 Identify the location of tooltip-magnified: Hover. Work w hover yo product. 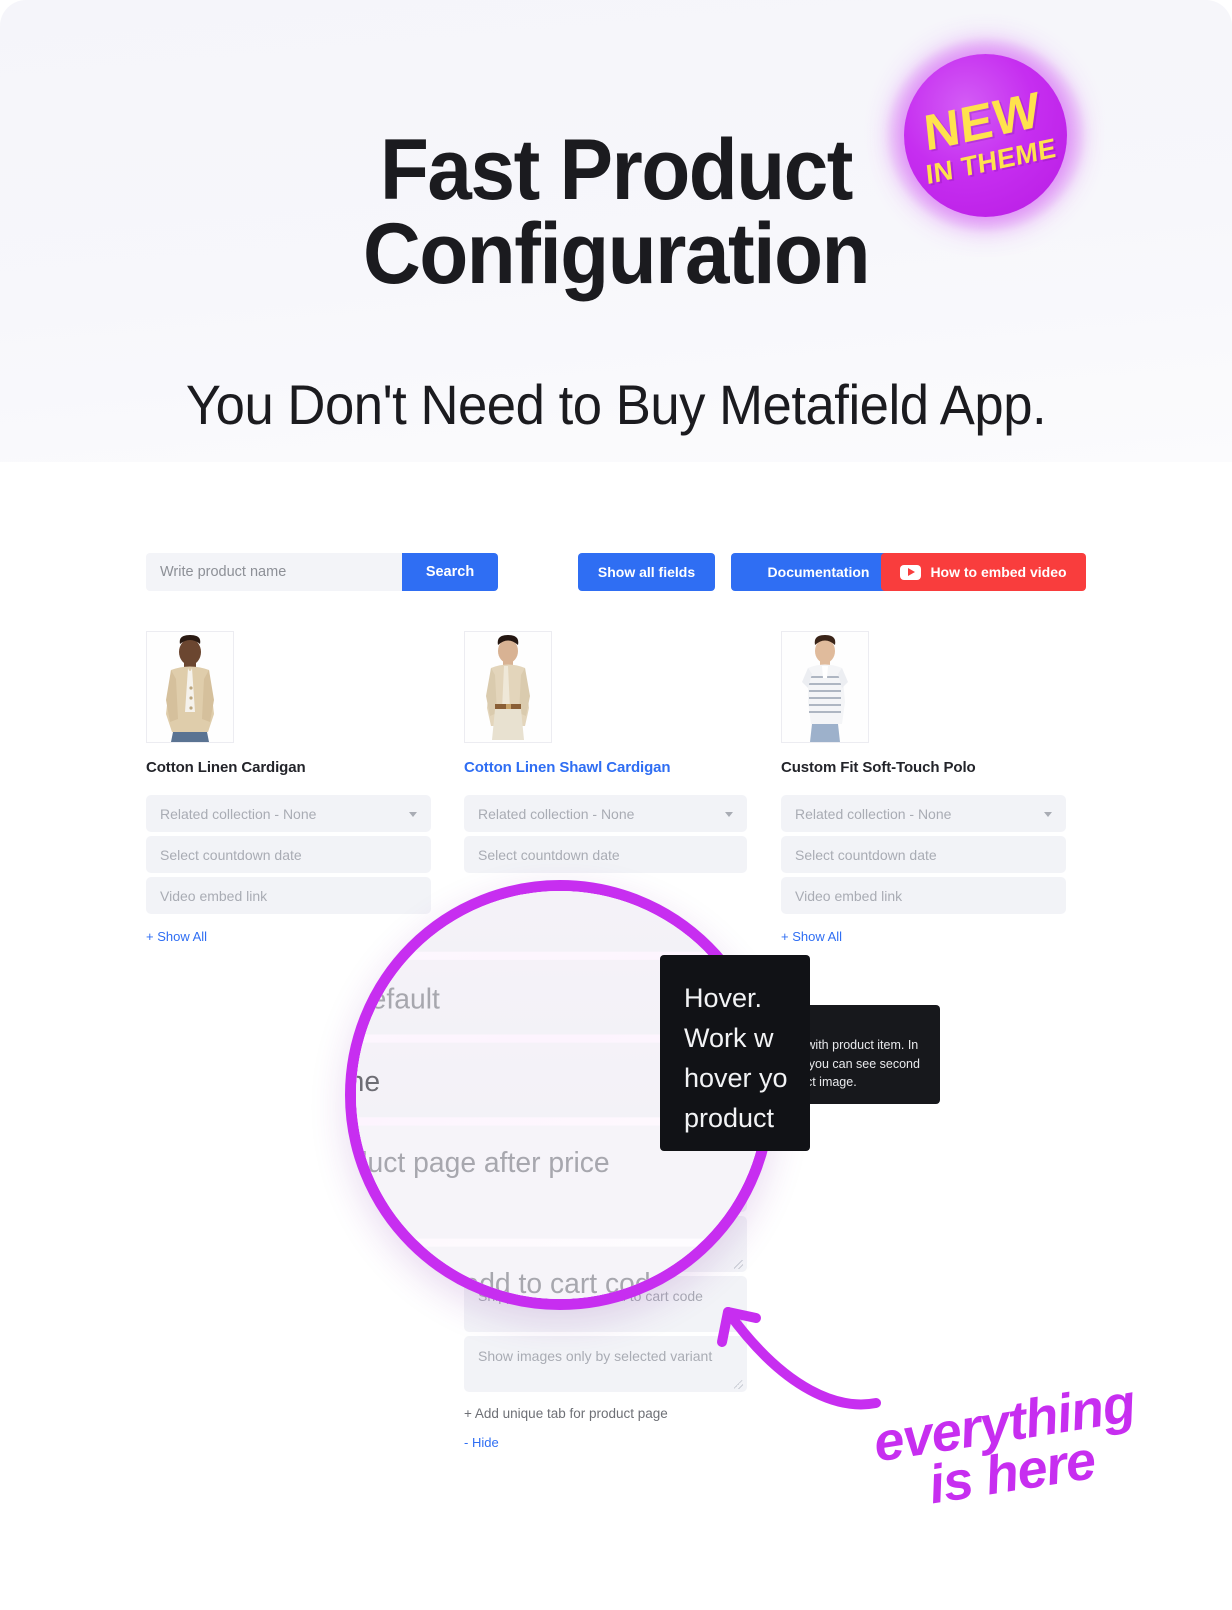
(735, 1053).